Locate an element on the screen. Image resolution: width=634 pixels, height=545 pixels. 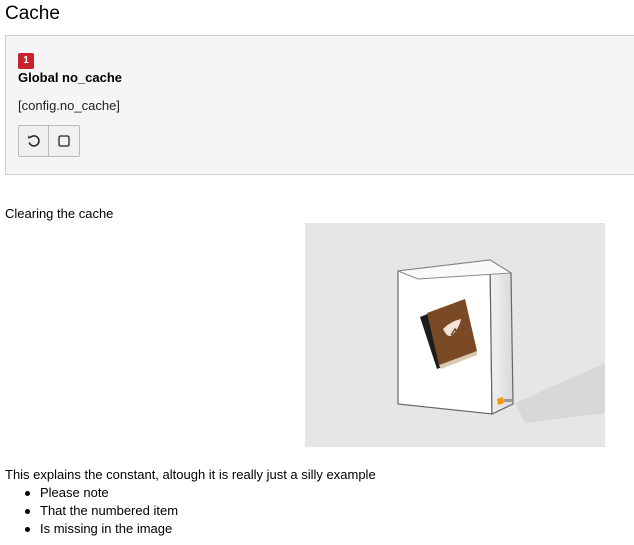
square-icon is located at coordinates (64, 141).